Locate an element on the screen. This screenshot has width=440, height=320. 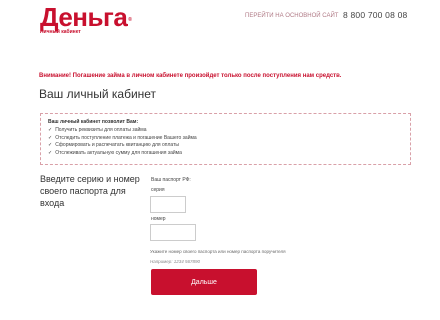
registered-mark: ® is located at coordinates (130, 20).